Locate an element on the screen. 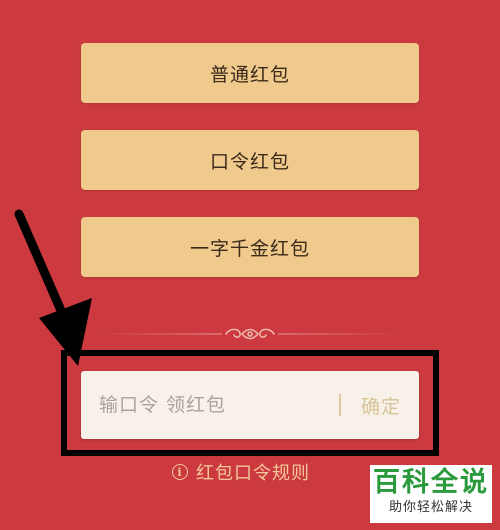  info-icon: i is located at coordinates (180, 472).